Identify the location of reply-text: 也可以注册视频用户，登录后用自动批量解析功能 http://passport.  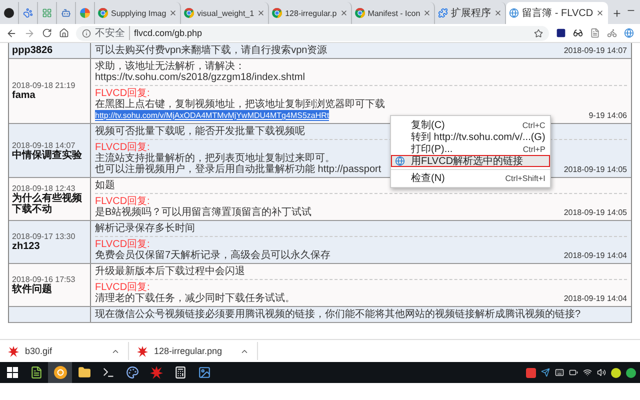
(238, 169).